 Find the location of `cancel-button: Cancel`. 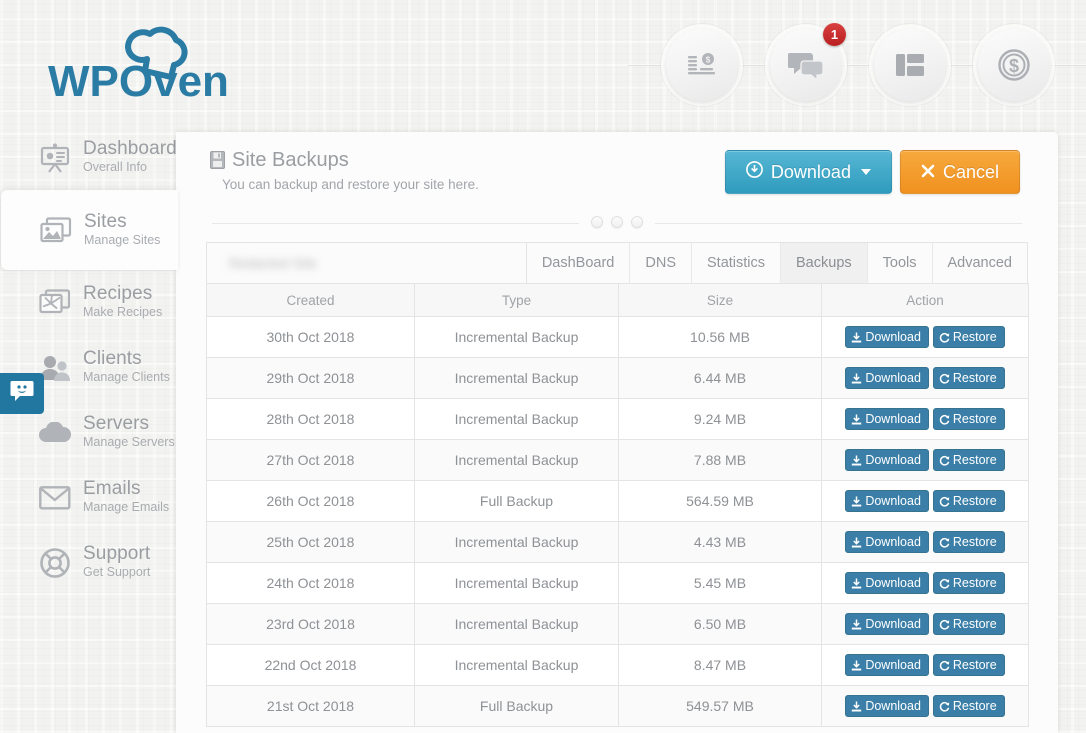

cancel-button: Cancel is located at coordinates (959, 172).